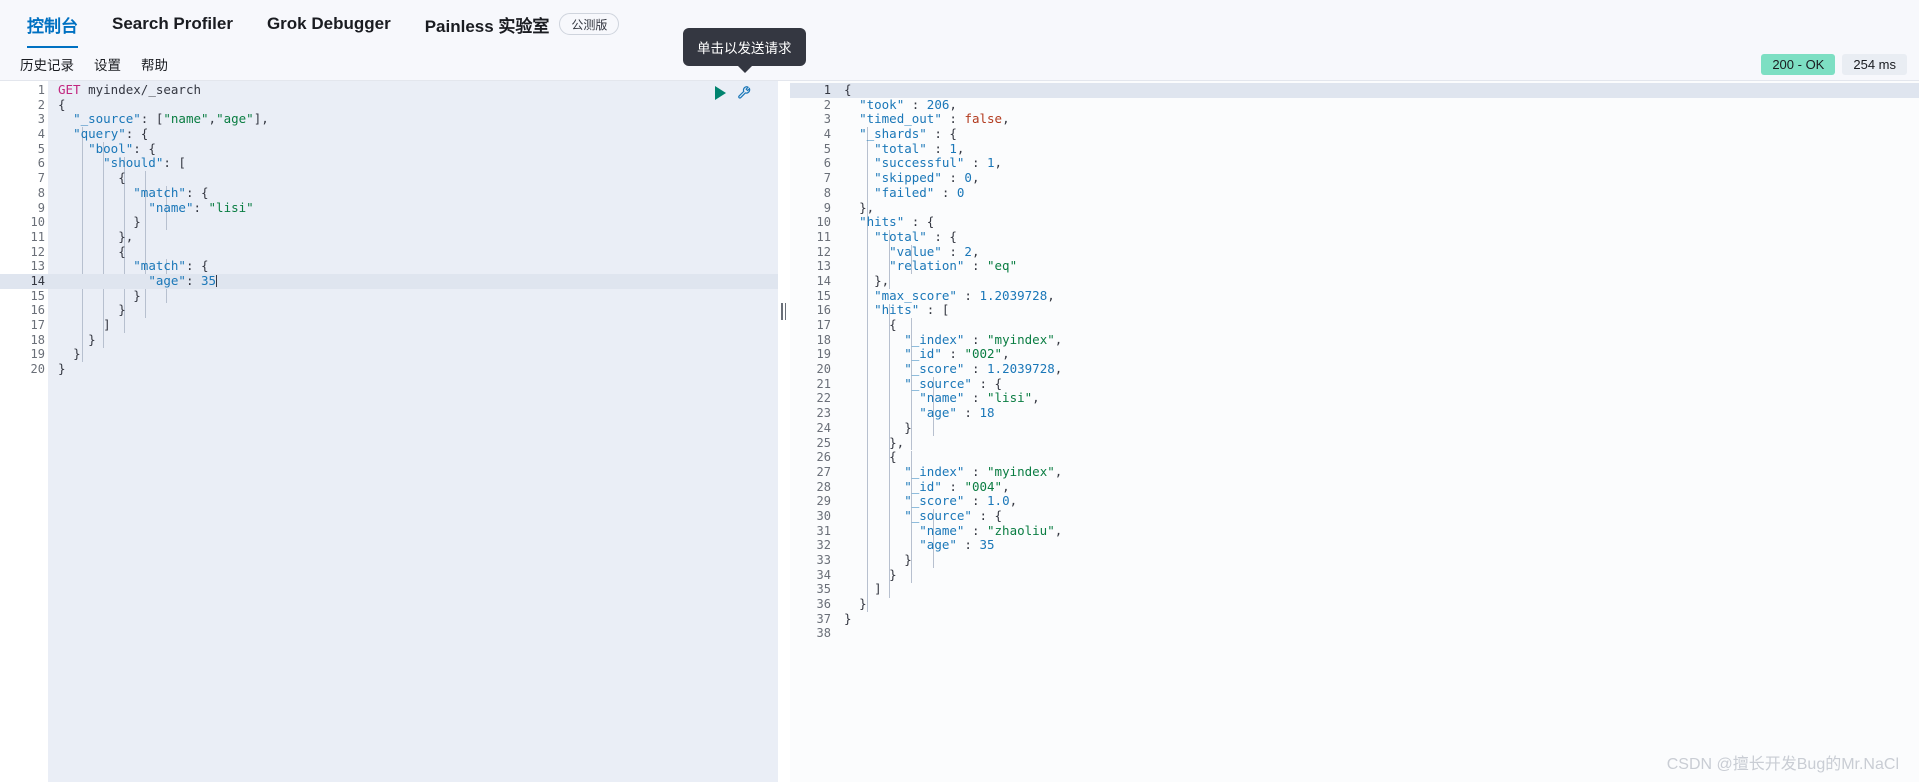  I want to click on code-line: "_source": ["name","age"],, so click(413, 119).